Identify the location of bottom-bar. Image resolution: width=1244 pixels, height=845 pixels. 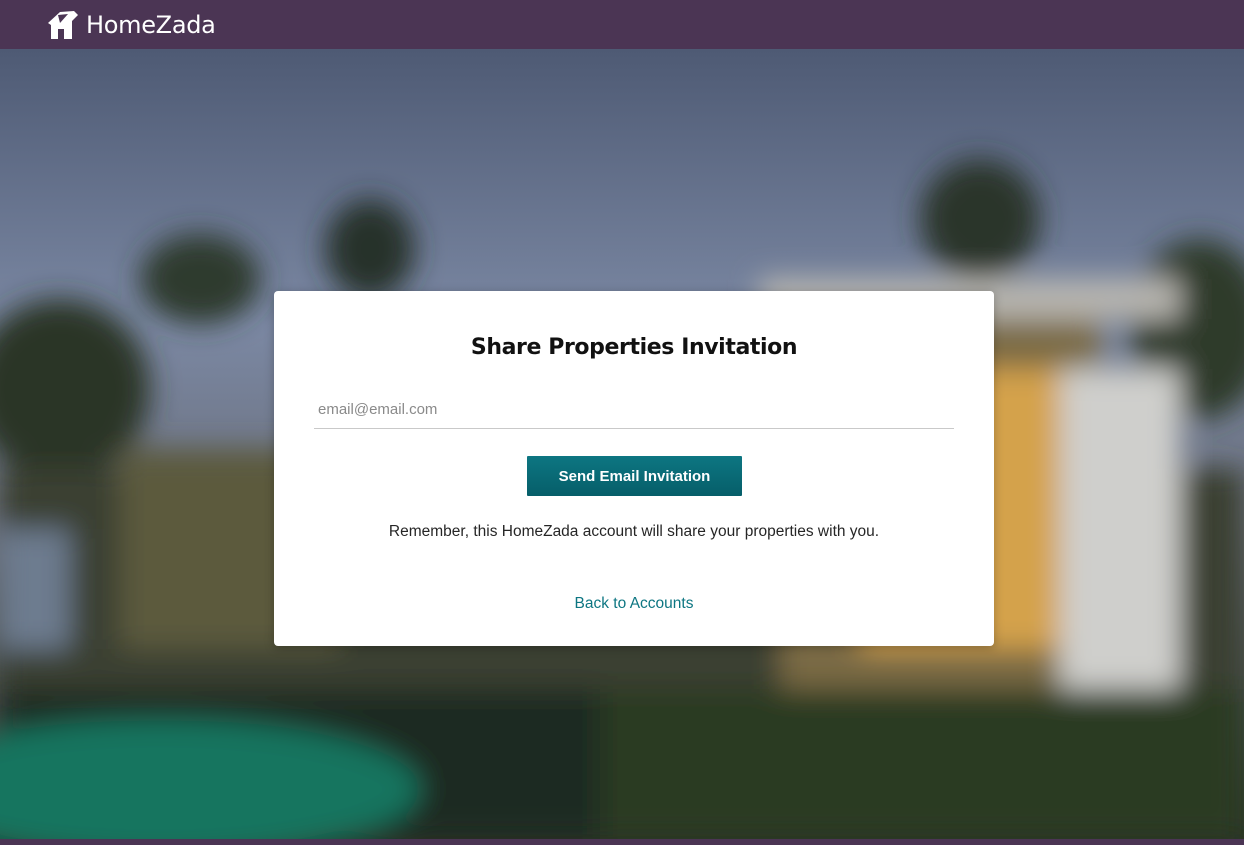
(622, 842).